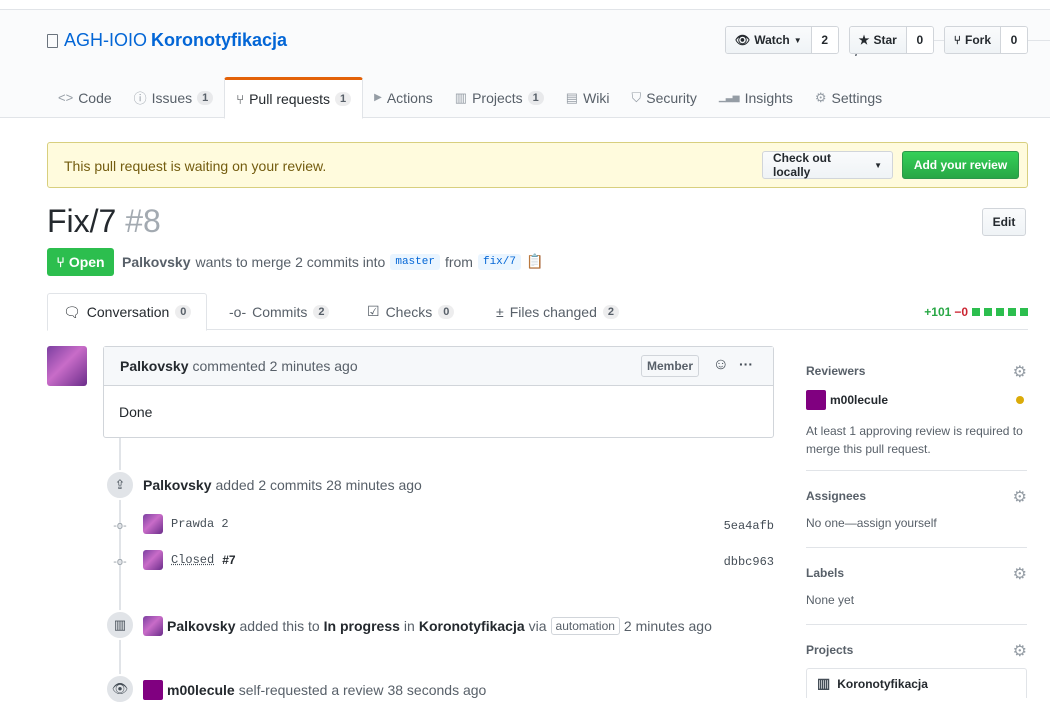 The width and height of the screenshot is (1050, 704). I want to click on repo-name-link: Koronotyfikacja, so click(219, 40).